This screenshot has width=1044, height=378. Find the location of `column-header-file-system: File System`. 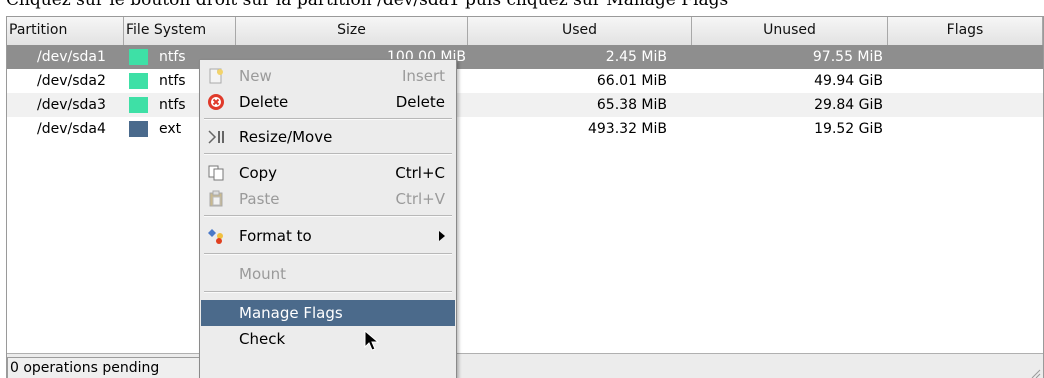

column-header-file-system: File System is located at coordinates (180, 31).